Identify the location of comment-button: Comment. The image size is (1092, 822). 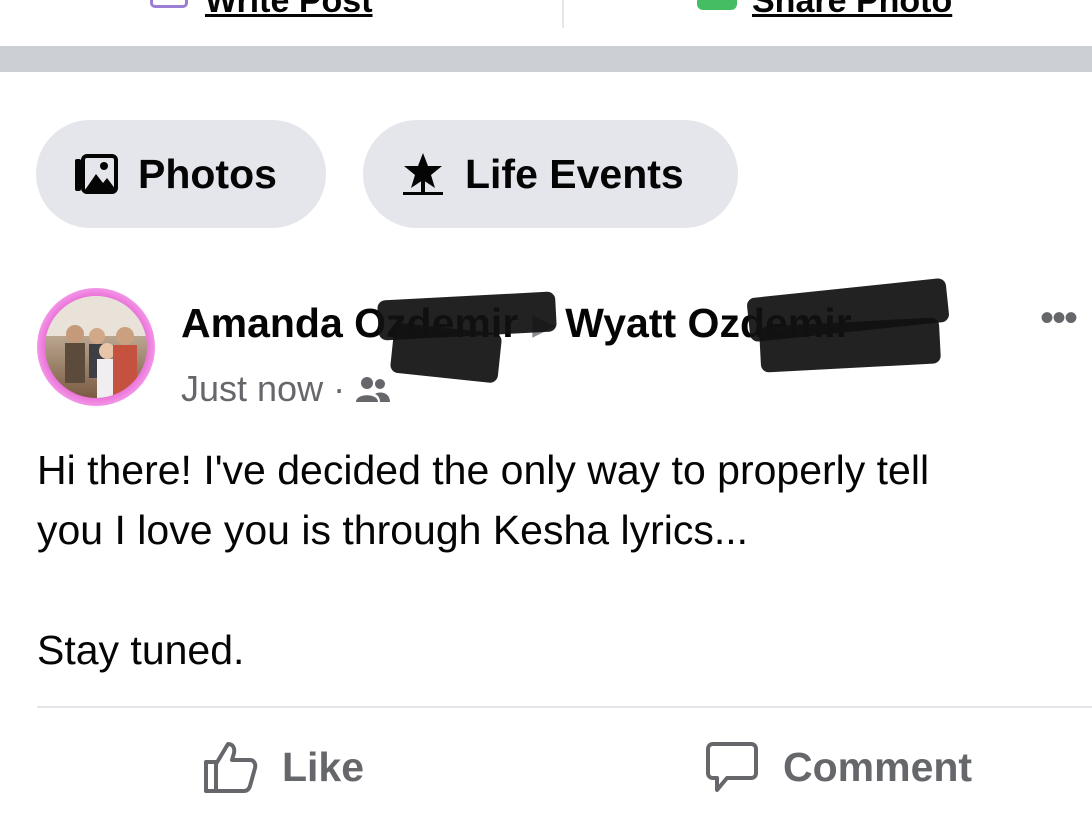
(838, 767).